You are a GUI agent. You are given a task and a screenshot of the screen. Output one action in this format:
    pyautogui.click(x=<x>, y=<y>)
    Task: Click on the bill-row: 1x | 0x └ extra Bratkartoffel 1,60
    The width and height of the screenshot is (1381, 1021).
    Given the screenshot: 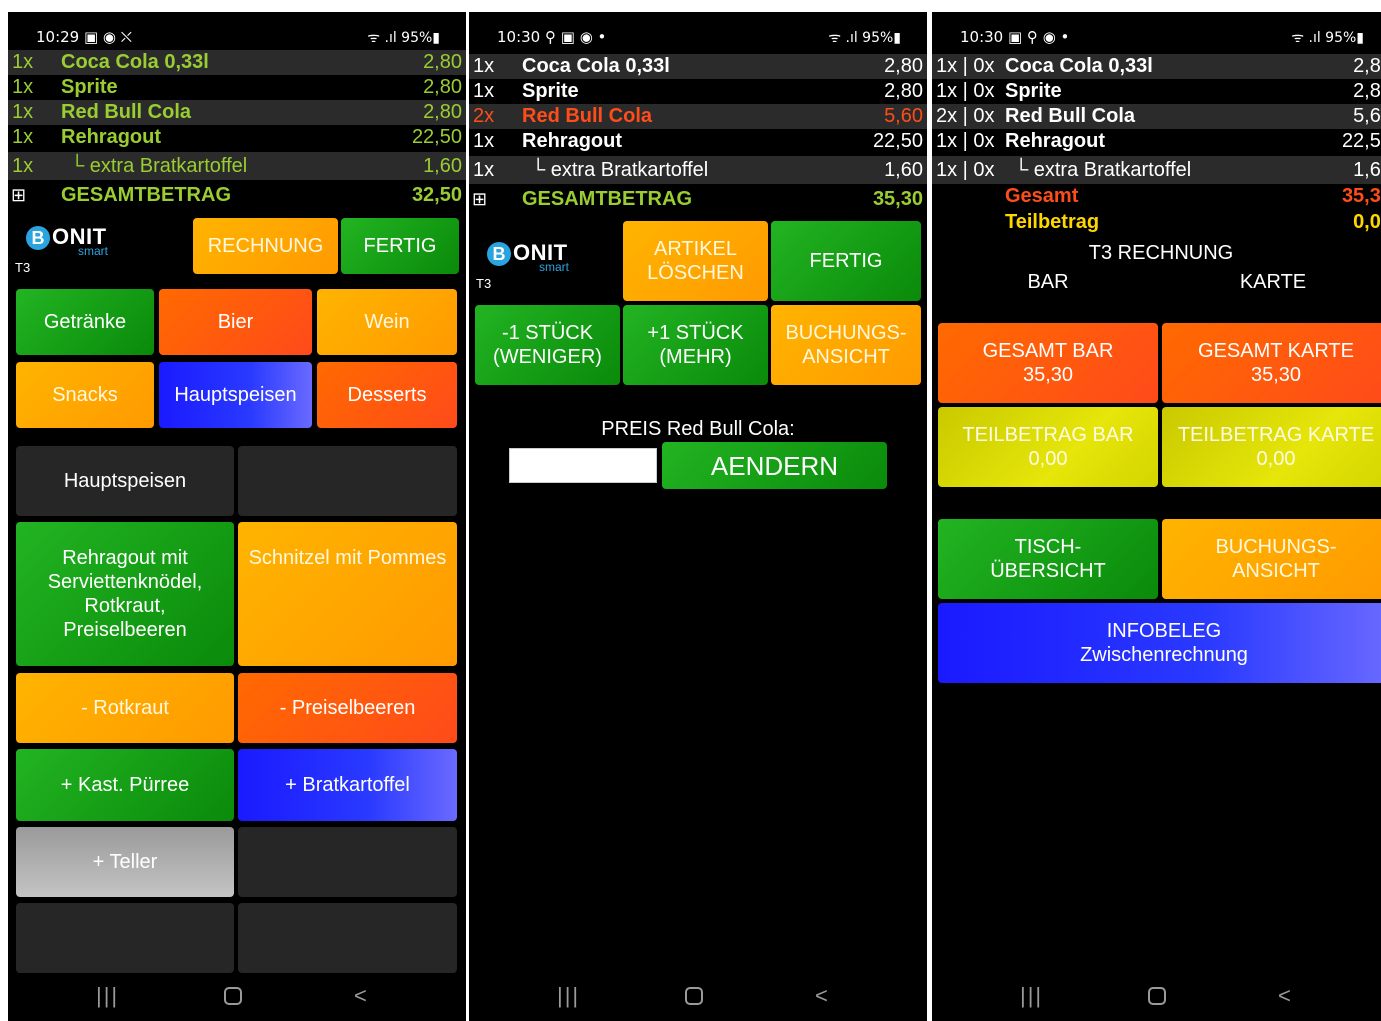 What is the action you would take?
    pyautogui.click(x=1156, y=170)
    